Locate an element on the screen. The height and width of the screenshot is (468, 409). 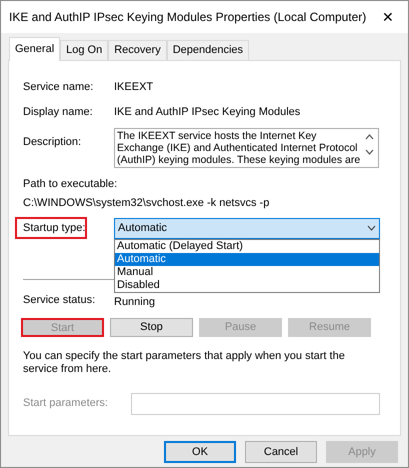
tab: Log On is located at coordinates (84, 50).